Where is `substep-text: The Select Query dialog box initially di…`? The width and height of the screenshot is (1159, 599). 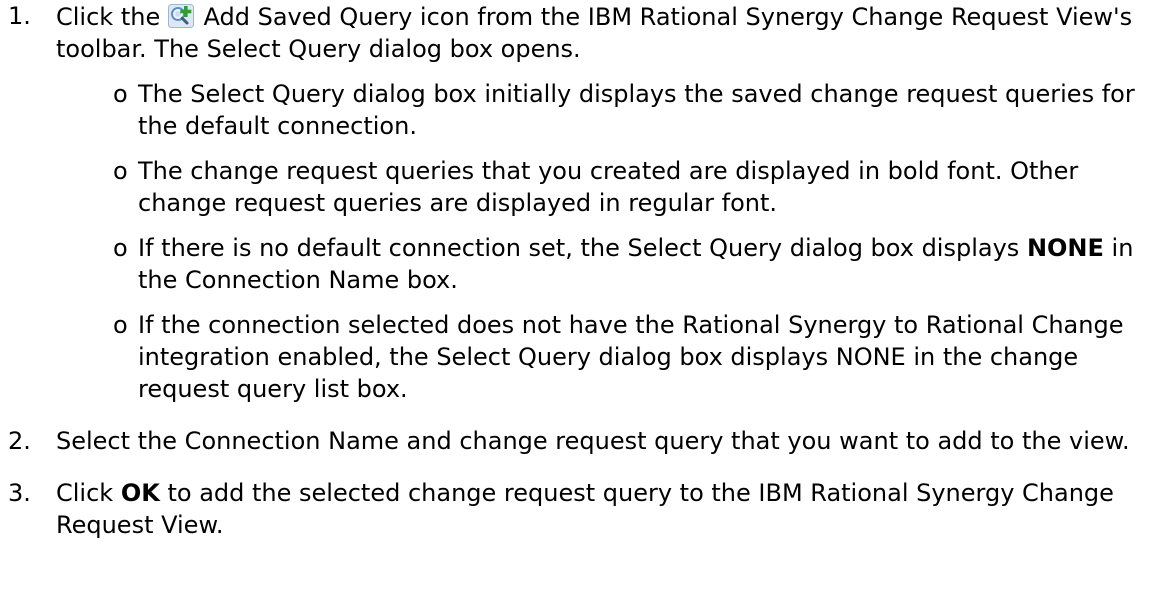 substep-text: The Select Query dialog box initially di… is located at coordinates (636, 110).